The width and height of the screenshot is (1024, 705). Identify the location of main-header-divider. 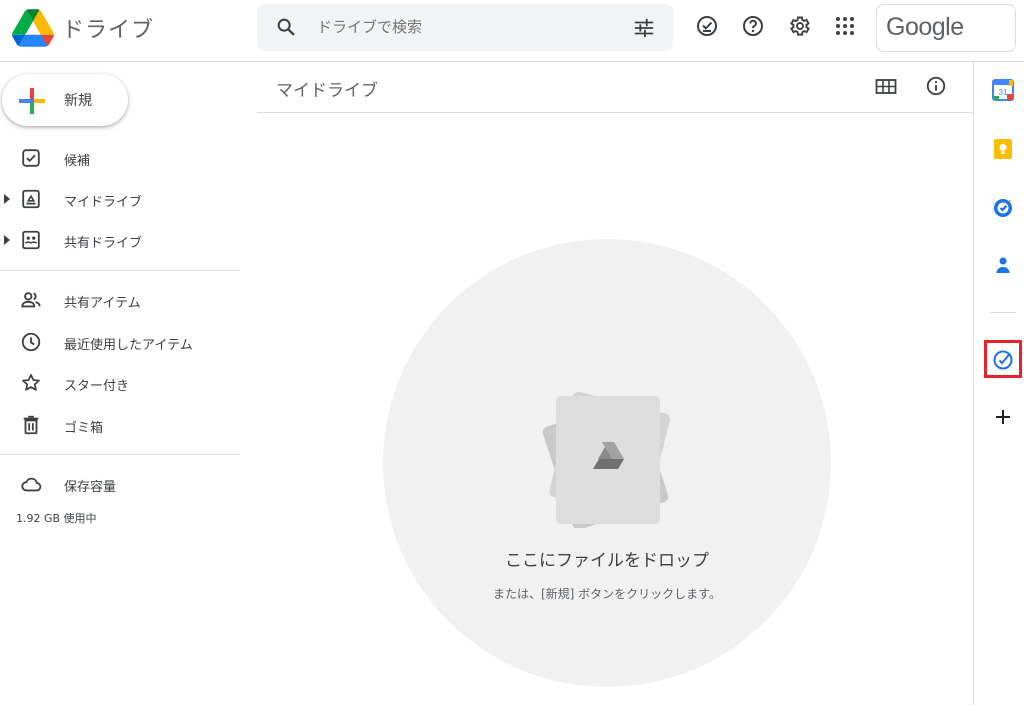
(615, 112).